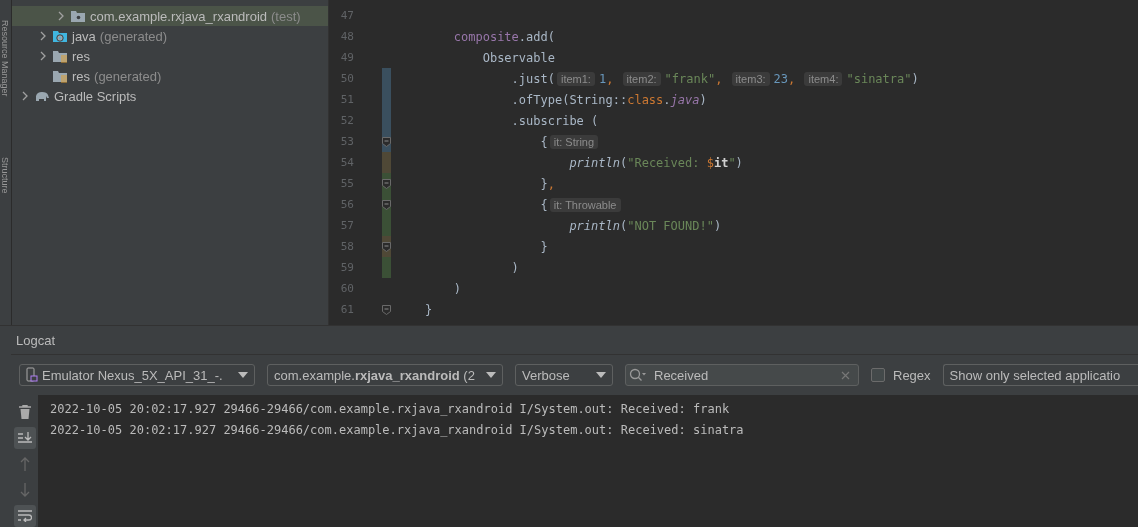 The height and width of the screenshot is (527, 1138). Describe the element at coordinates (347, 141) in the screenshot. I see `line-number: 53` at that location.